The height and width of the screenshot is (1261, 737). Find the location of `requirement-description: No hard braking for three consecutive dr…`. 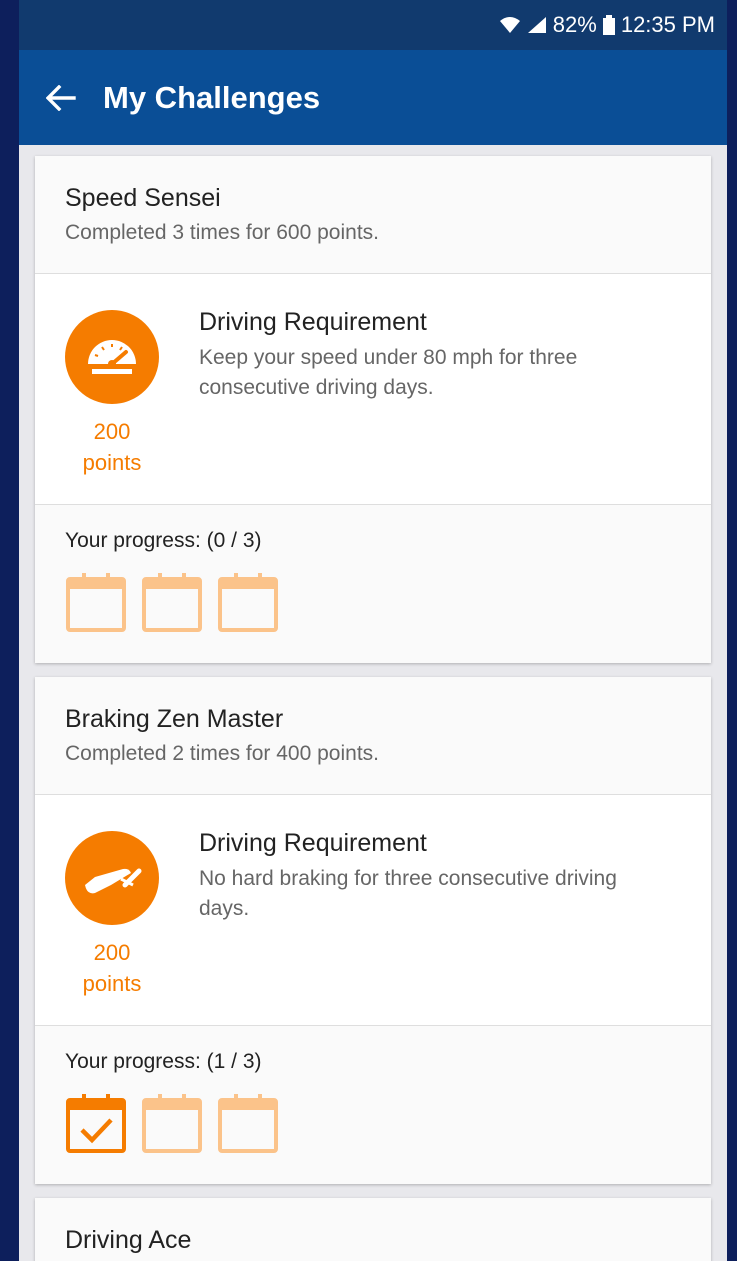

requirement-description: No hard braking for three consecutive dr… is located at coordinates (408, 893).